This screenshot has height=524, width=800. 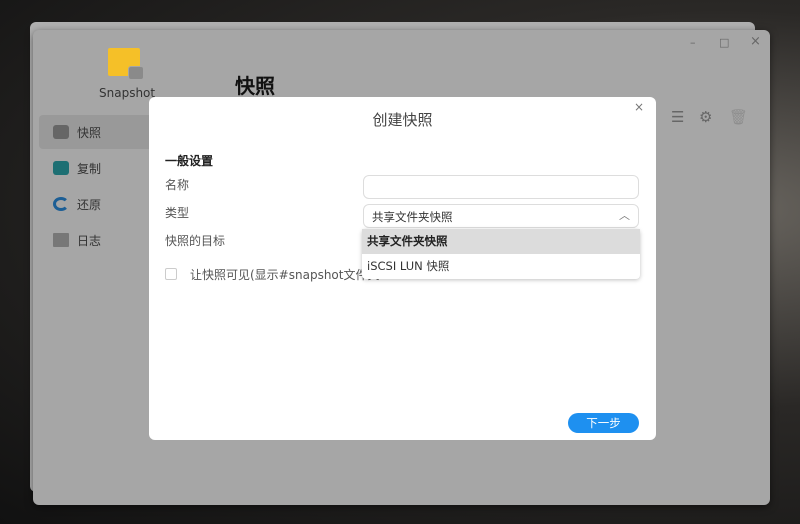 I want to click on sidebar-item-label: 日志, so click(x=89, y=240).